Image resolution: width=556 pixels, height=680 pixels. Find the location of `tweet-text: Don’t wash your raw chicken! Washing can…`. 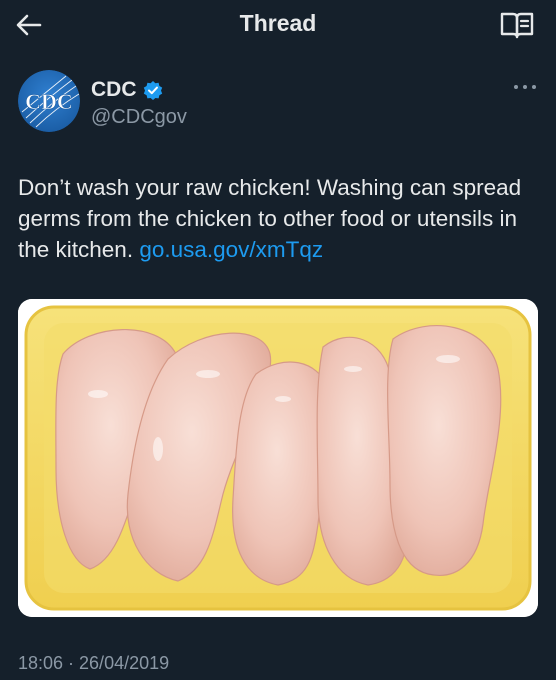

tweet-text: Don’t wash your raw chicken! Washing can… is located at coordinates (280, 218).